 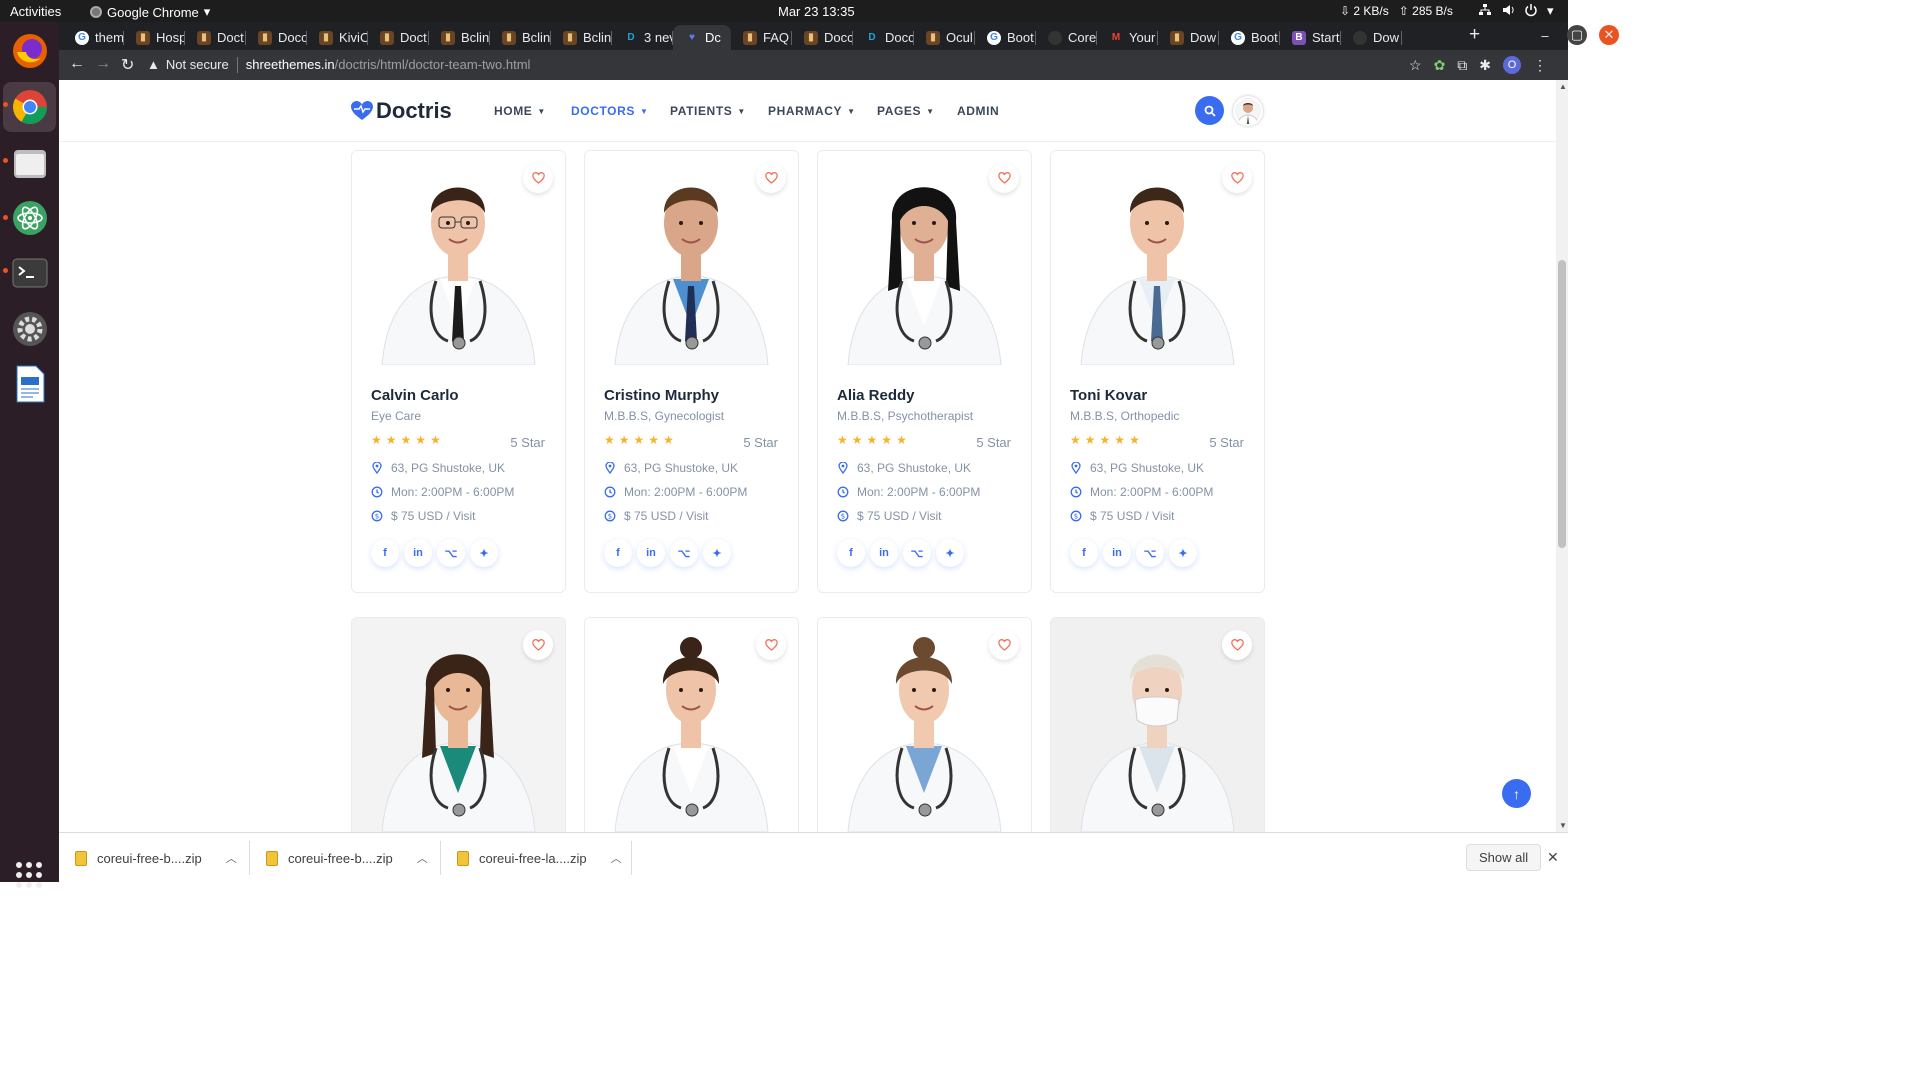 I want to click on firefox-launcher, so click(x=29, y=51).